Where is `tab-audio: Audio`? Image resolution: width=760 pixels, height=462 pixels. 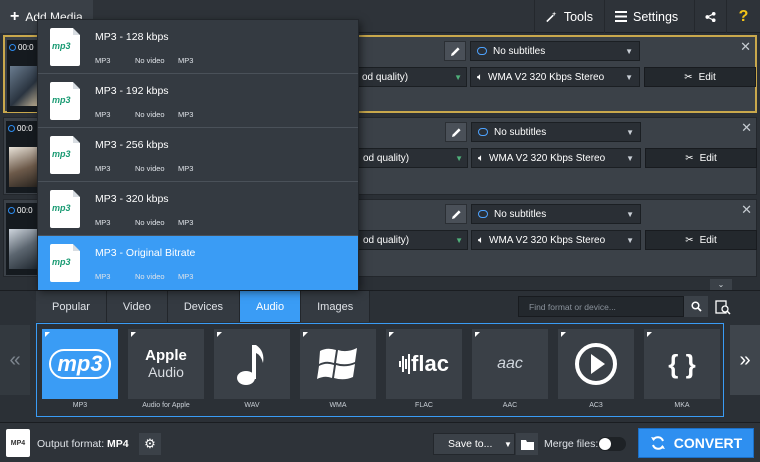 tab-audio: Audio is located at coordinates (270, 306).